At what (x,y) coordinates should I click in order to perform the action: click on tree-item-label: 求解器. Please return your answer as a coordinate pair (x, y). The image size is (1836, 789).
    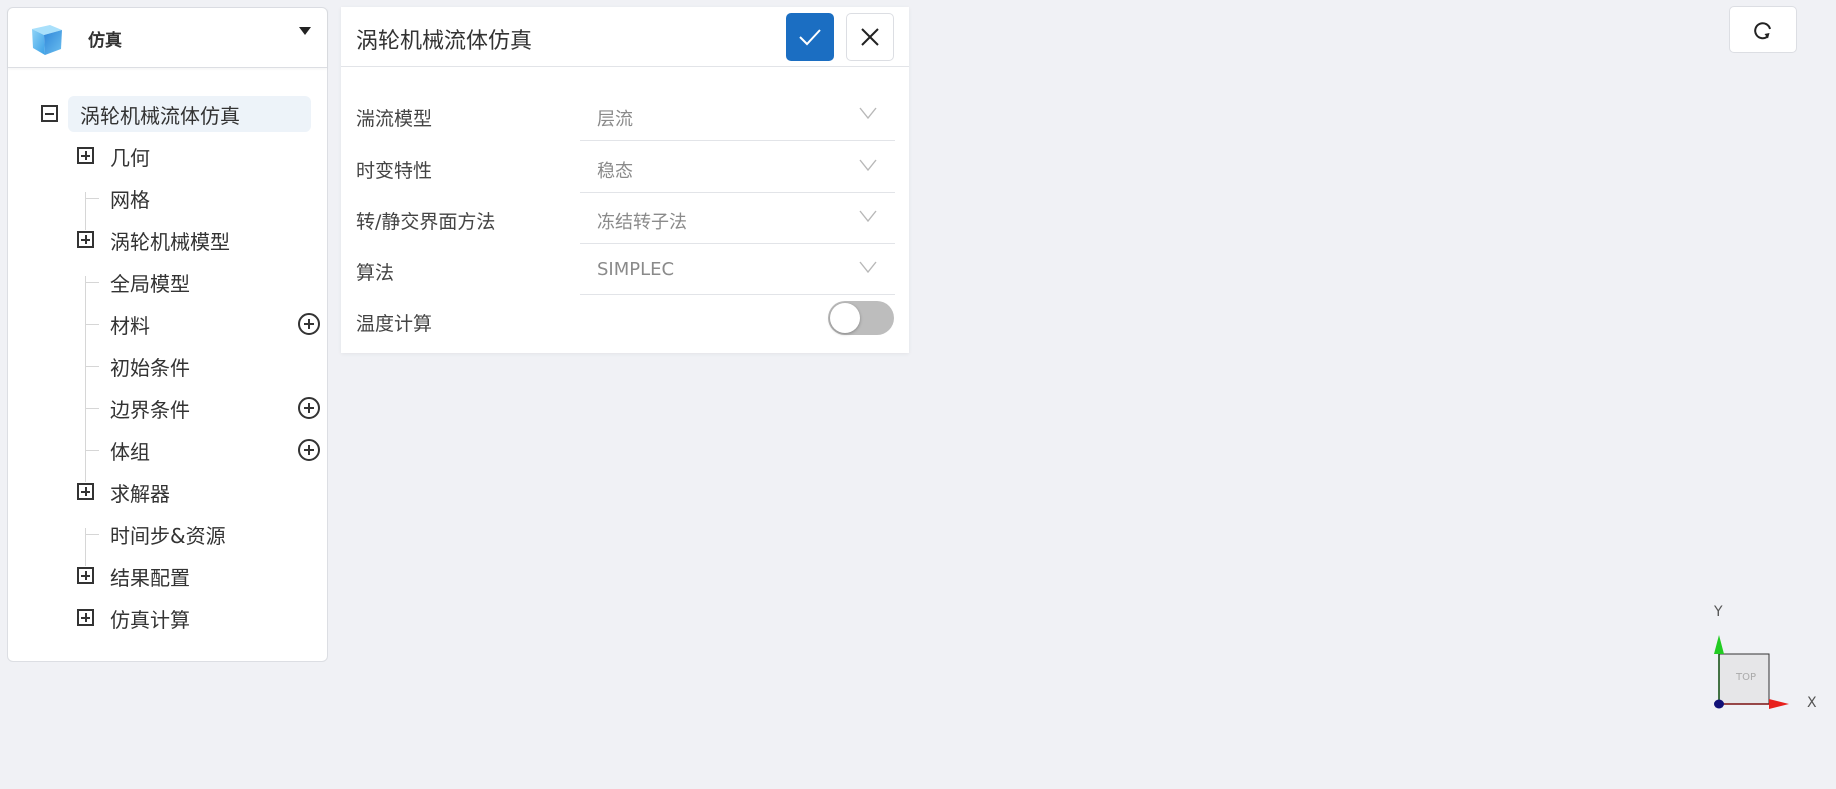
    Looking at the image, I should click on (140, 493).